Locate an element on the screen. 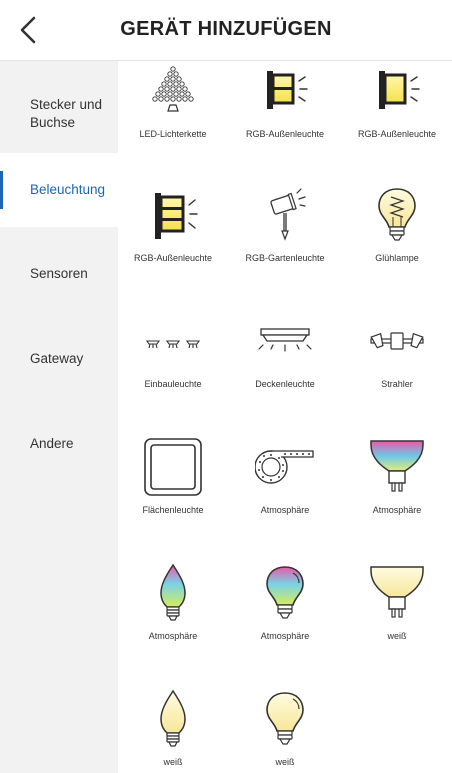 The image size is (452, 773). device-tile-einbauleuchte: Einbauleuchte is located at coordinates (173, 365).